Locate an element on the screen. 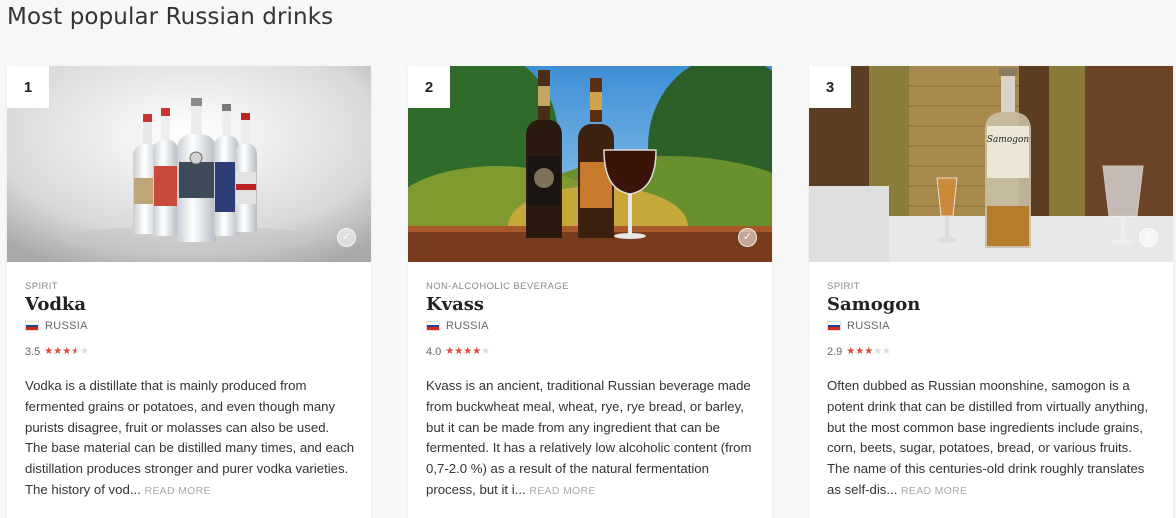 The image size is (1176, 518). rating-value: 3.5 is located at coordinates (33, 352).